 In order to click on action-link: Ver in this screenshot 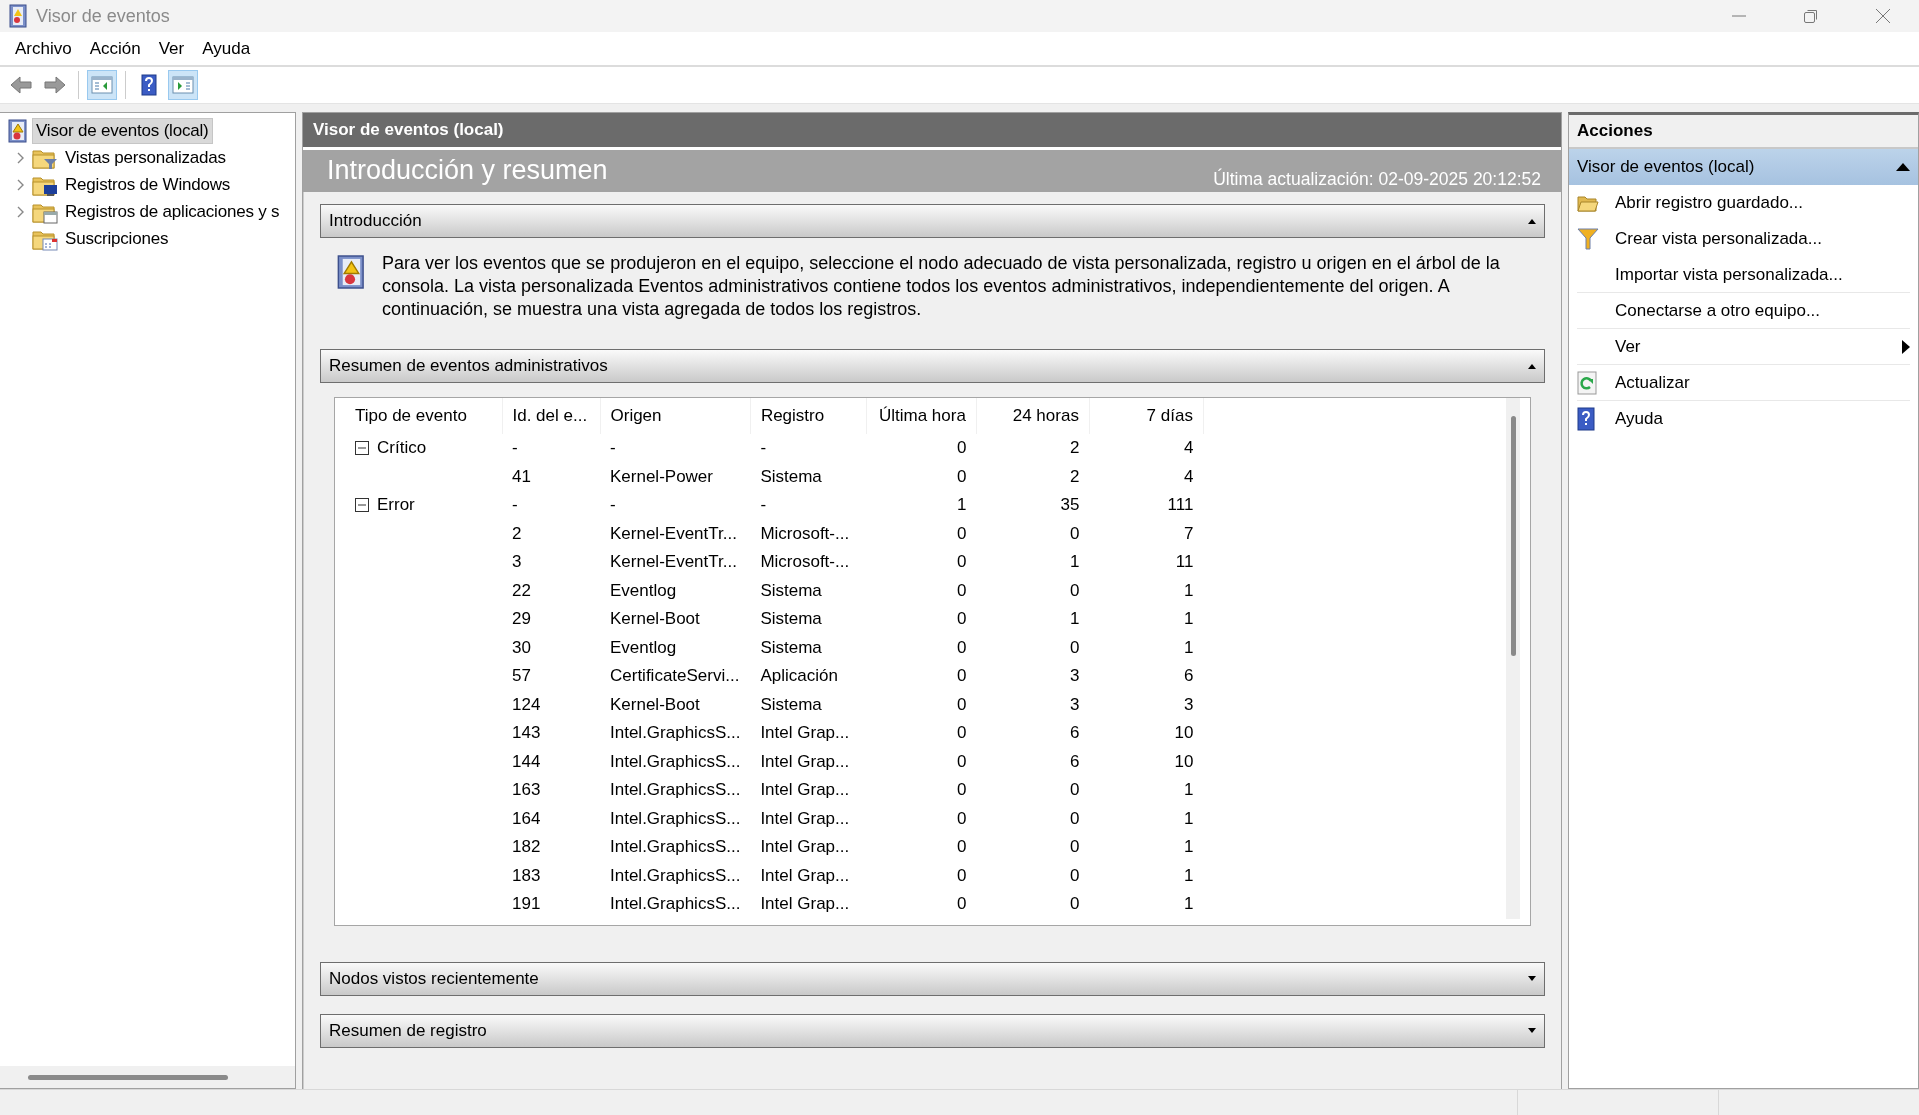, I will do `click(1628, 346)`.